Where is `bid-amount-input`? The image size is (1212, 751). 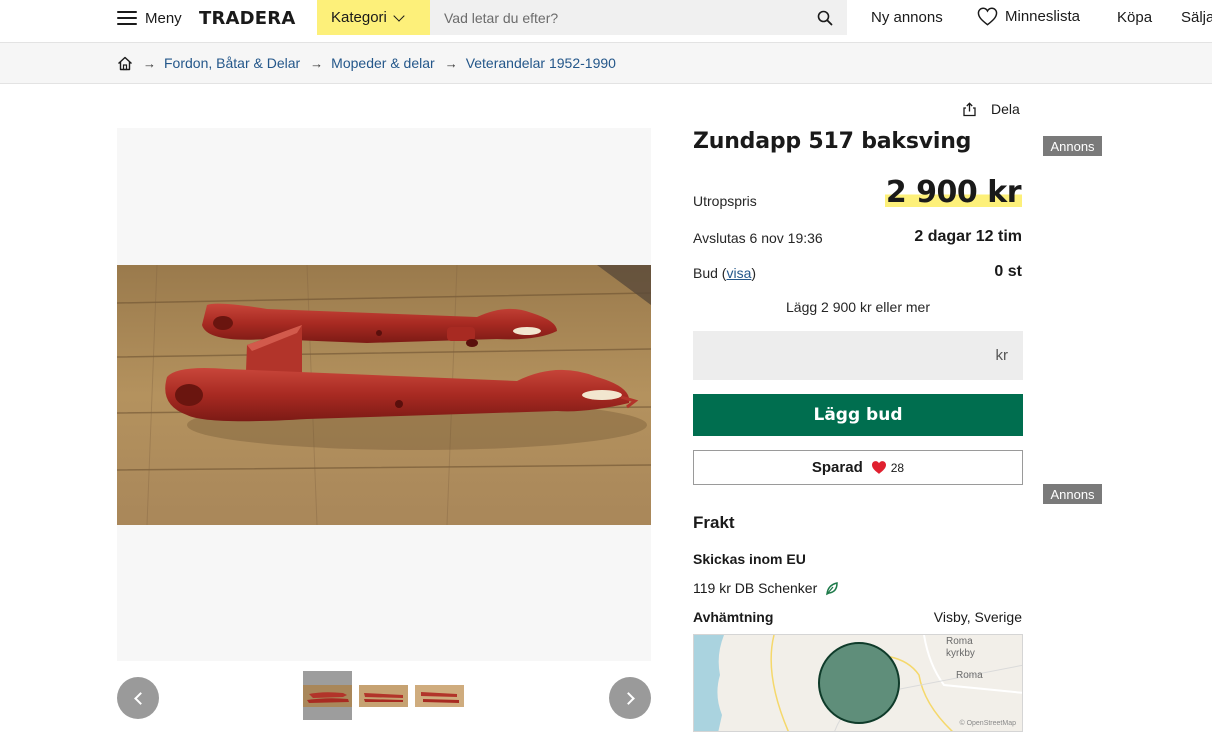 bid-amount-input is located at coordinates (844, 355).